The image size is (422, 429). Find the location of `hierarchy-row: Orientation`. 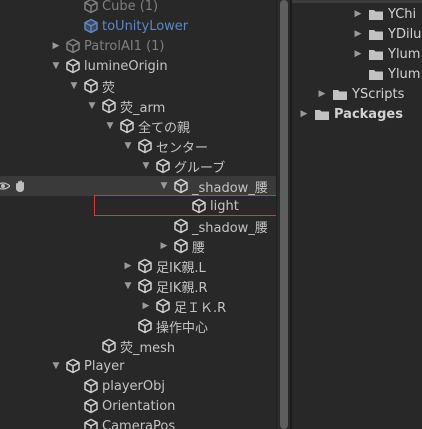

hierarchy-row: Orientation is located at coordinates (138, 406).